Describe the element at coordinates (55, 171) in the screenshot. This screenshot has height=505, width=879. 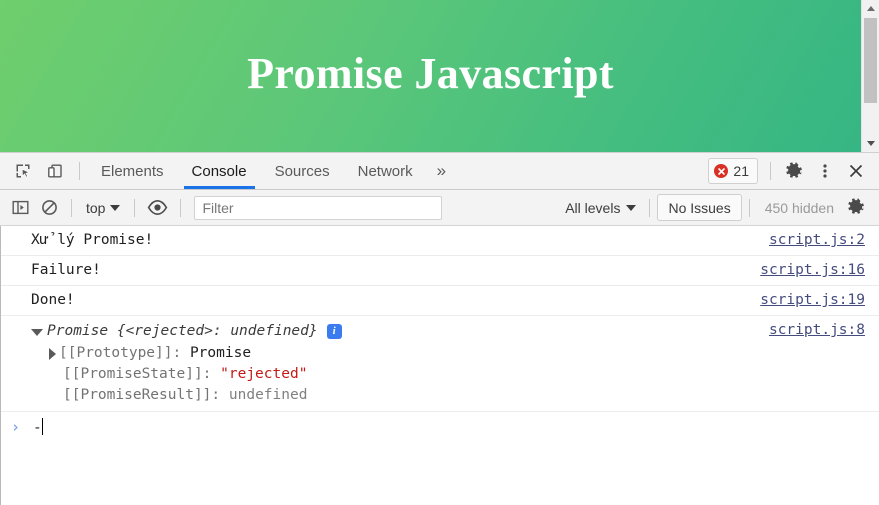
I see `device-toolbar-icon` at that location.